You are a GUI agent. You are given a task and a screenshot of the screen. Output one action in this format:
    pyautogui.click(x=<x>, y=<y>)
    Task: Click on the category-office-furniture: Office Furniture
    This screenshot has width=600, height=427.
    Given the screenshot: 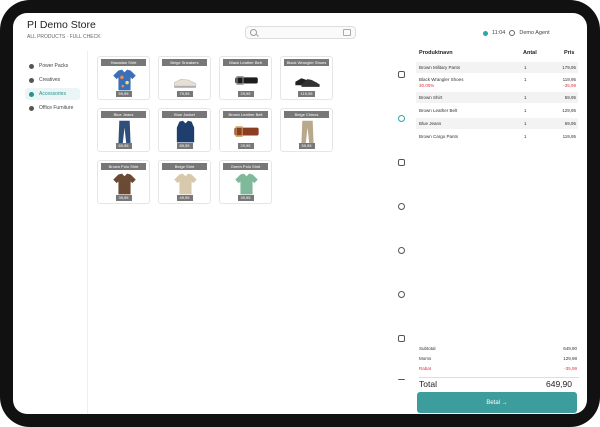 What is the action you would take?
    pyautogui.click(x=52, y=108)
    